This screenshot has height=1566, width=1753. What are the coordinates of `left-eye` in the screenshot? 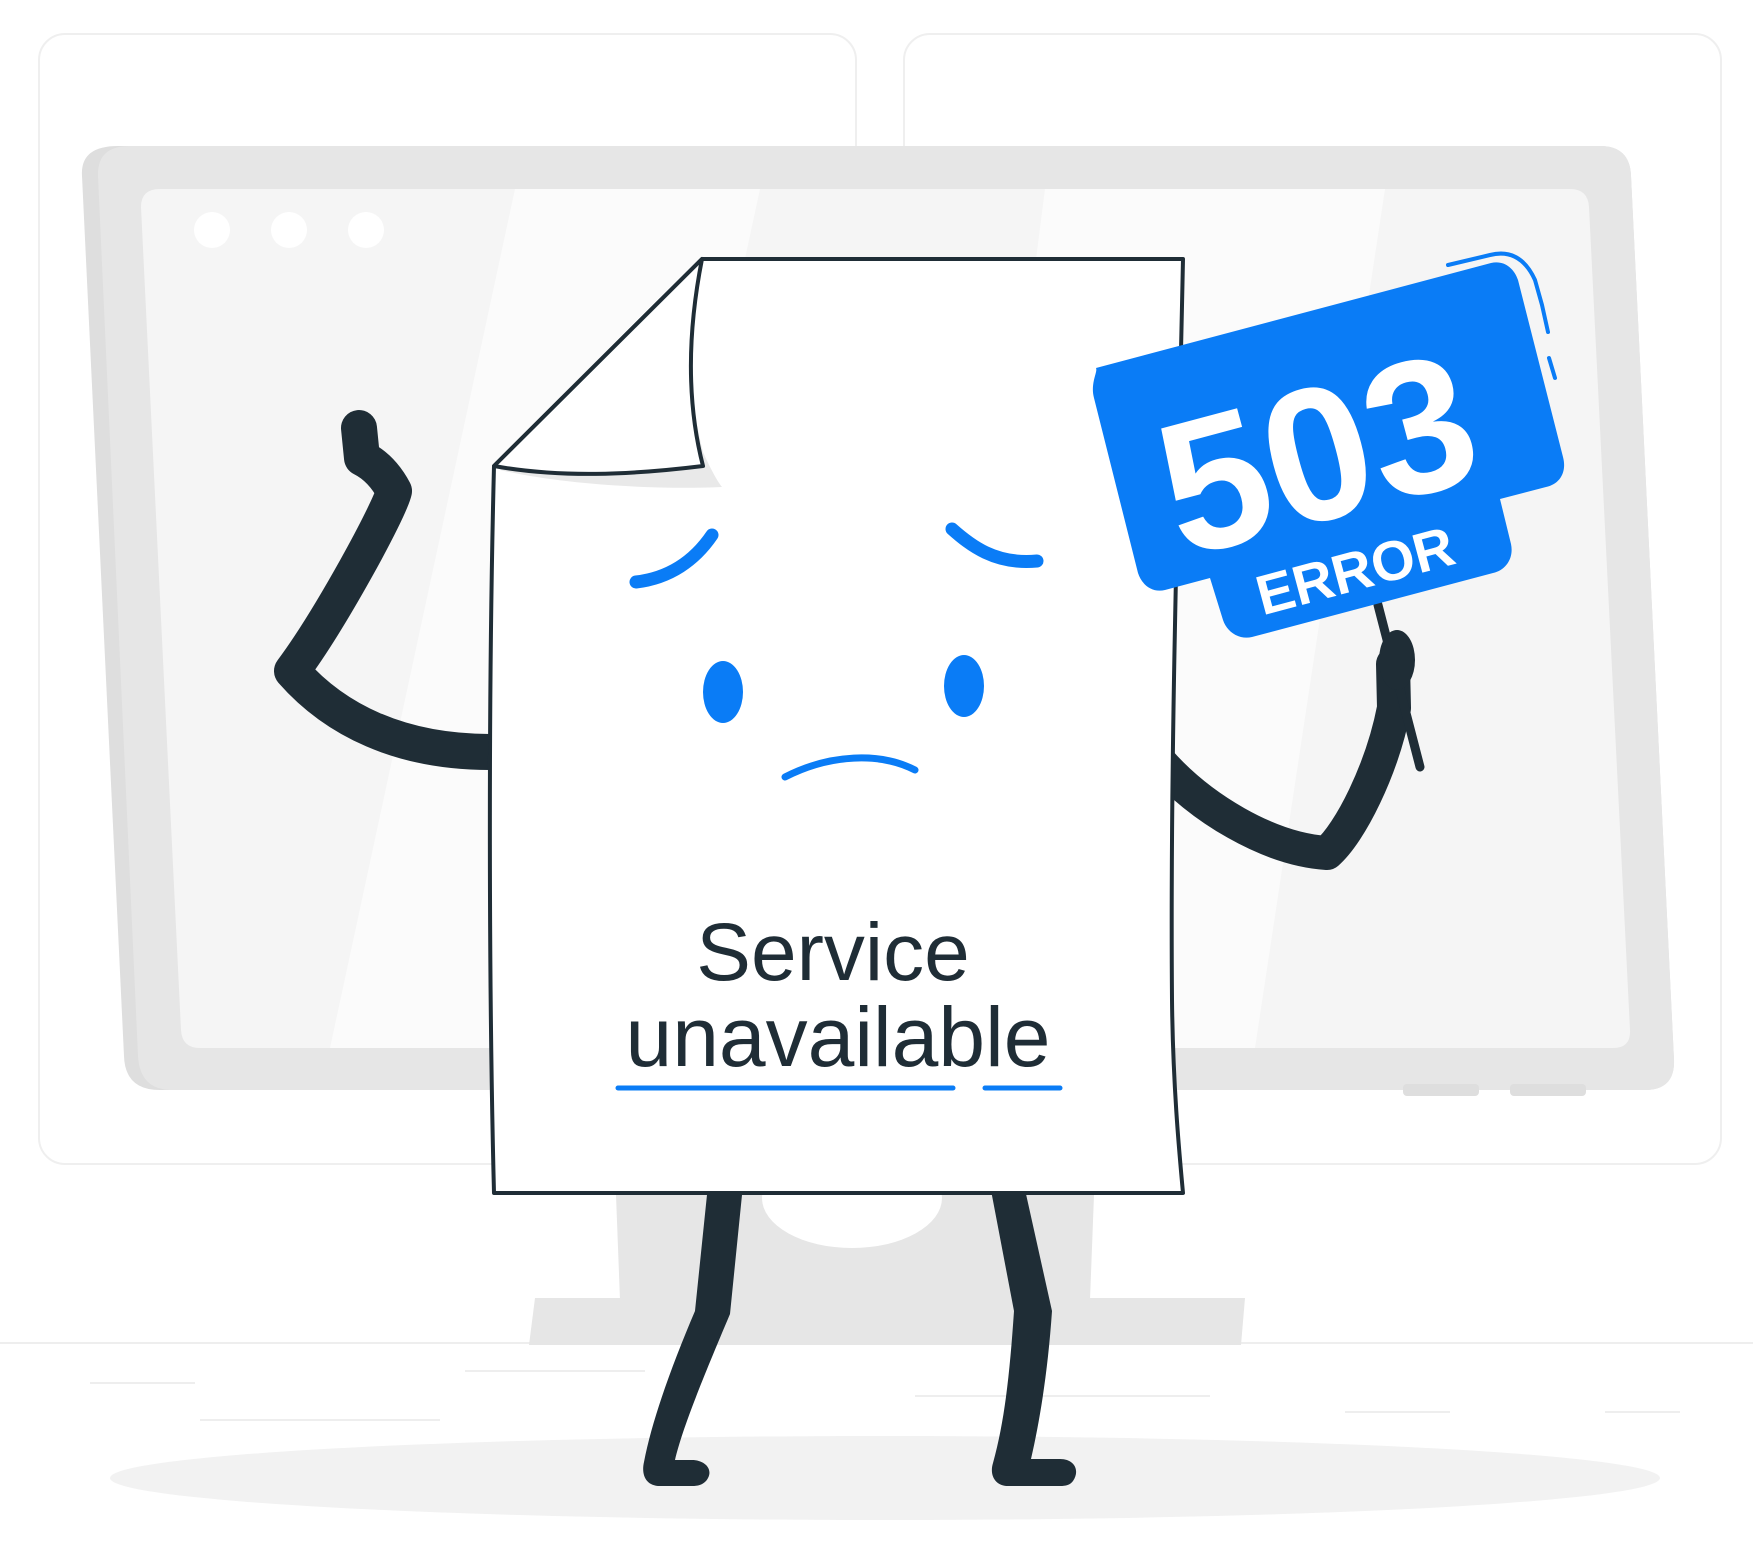 It's located at (723, 692).